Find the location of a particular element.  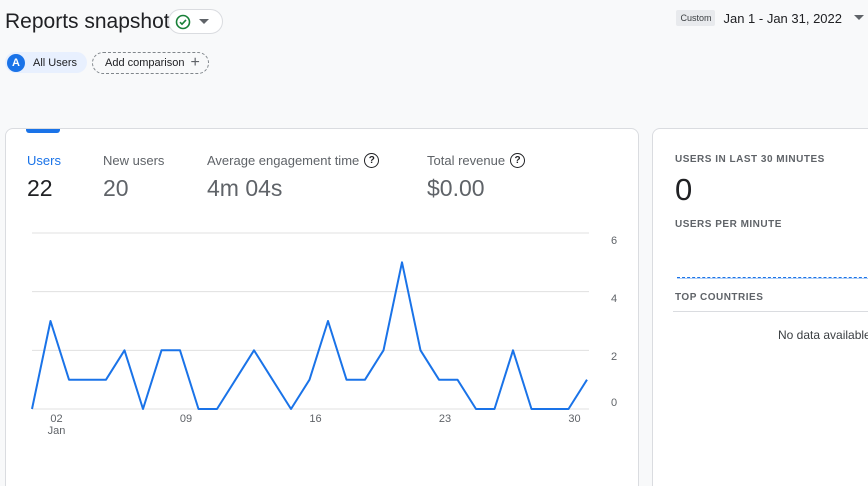

add-comparison-label: Add comparison is located at coordinates (145, 63).